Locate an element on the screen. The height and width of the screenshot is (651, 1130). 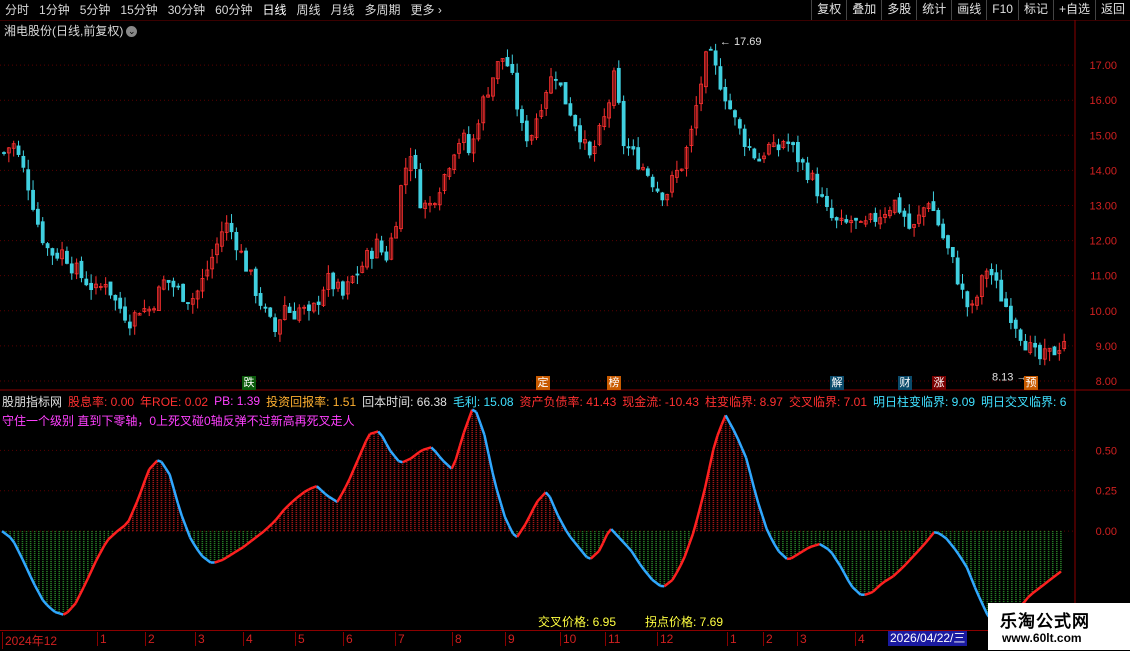
indicator-name: 股朋指标网 is located at coordinates (32, 401).